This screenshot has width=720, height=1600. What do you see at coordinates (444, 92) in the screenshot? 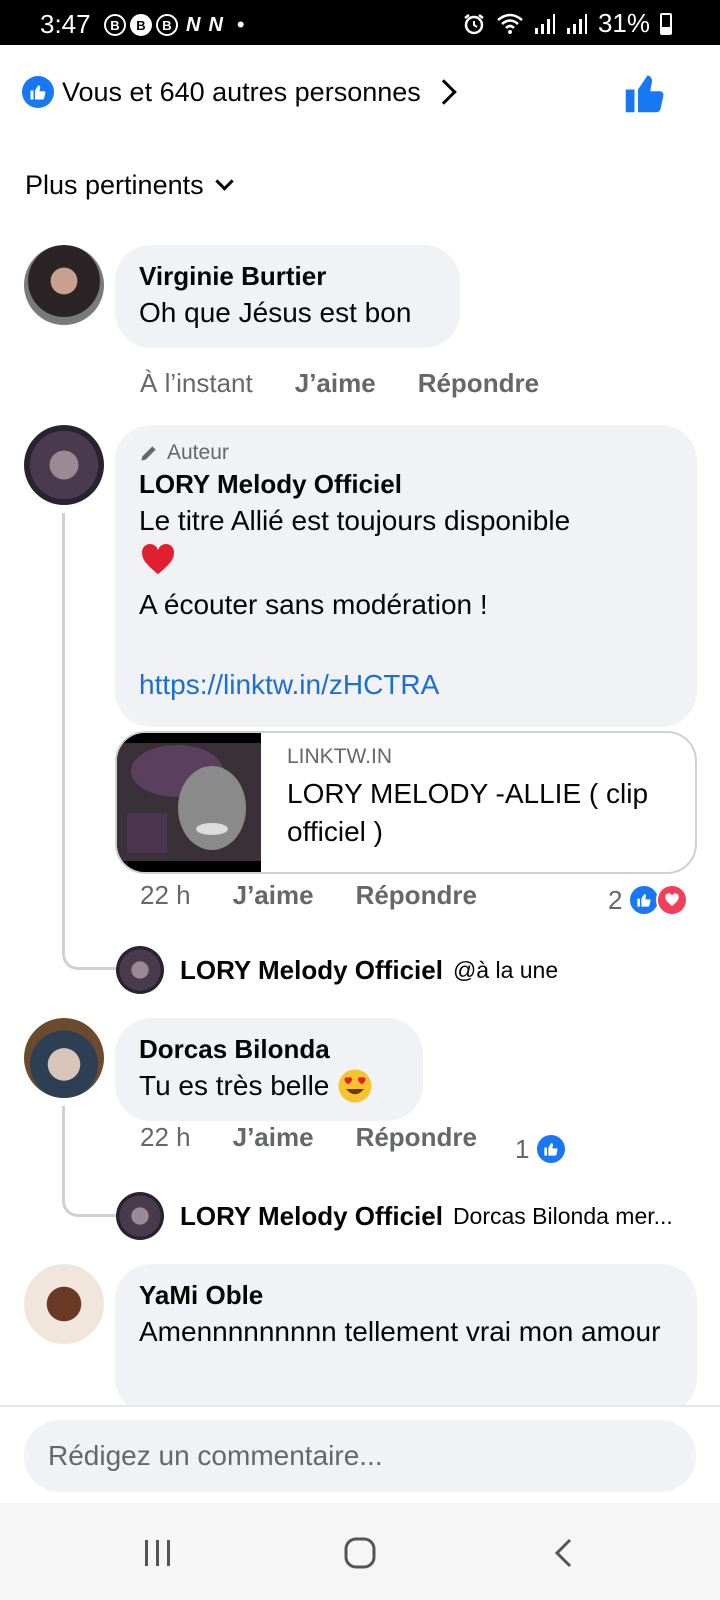
I see `chevron-right-icon` at bounding box center [444, 92].